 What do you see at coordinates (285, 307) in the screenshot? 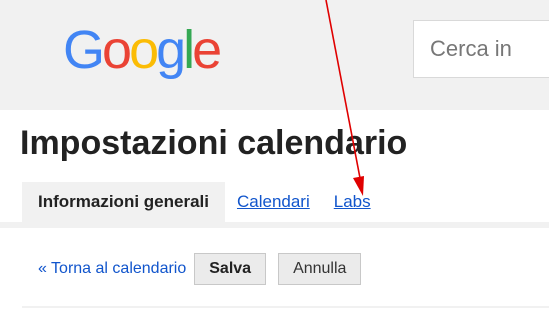
I see `section-divider` at bounding box center [285, 307].